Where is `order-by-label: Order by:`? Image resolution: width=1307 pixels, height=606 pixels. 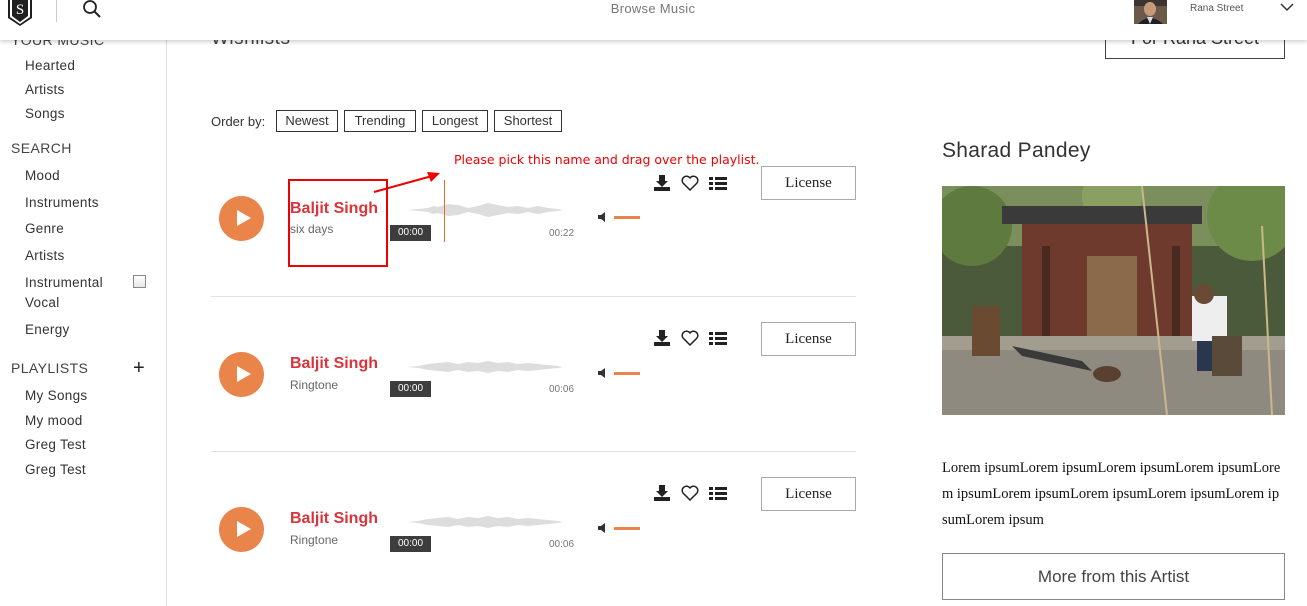 order-by-label: Order by: is located at coordinates (238, 121).